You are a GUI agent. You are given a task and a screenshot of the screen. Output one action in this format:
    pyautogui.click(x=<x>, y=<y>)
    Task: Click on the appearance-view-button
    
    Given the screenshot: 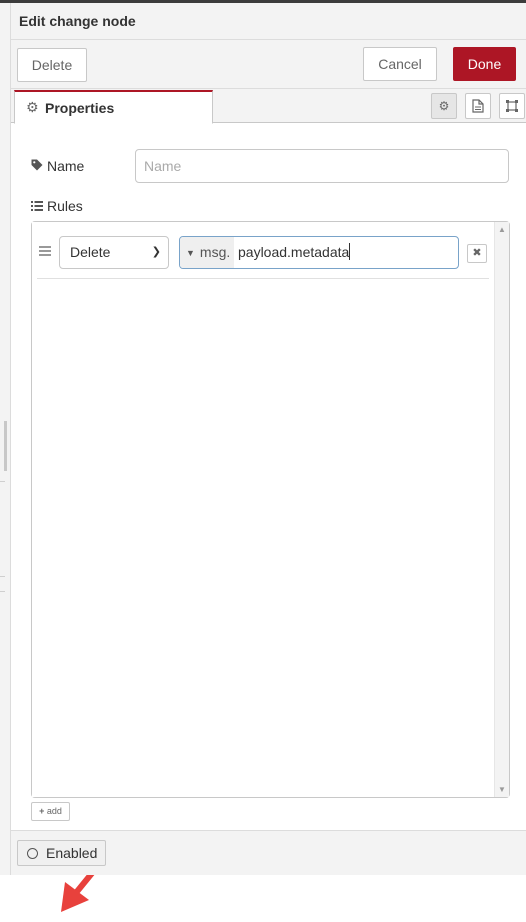 What is the action you would take?
    pyautogui.click(x=512, y=106)
    